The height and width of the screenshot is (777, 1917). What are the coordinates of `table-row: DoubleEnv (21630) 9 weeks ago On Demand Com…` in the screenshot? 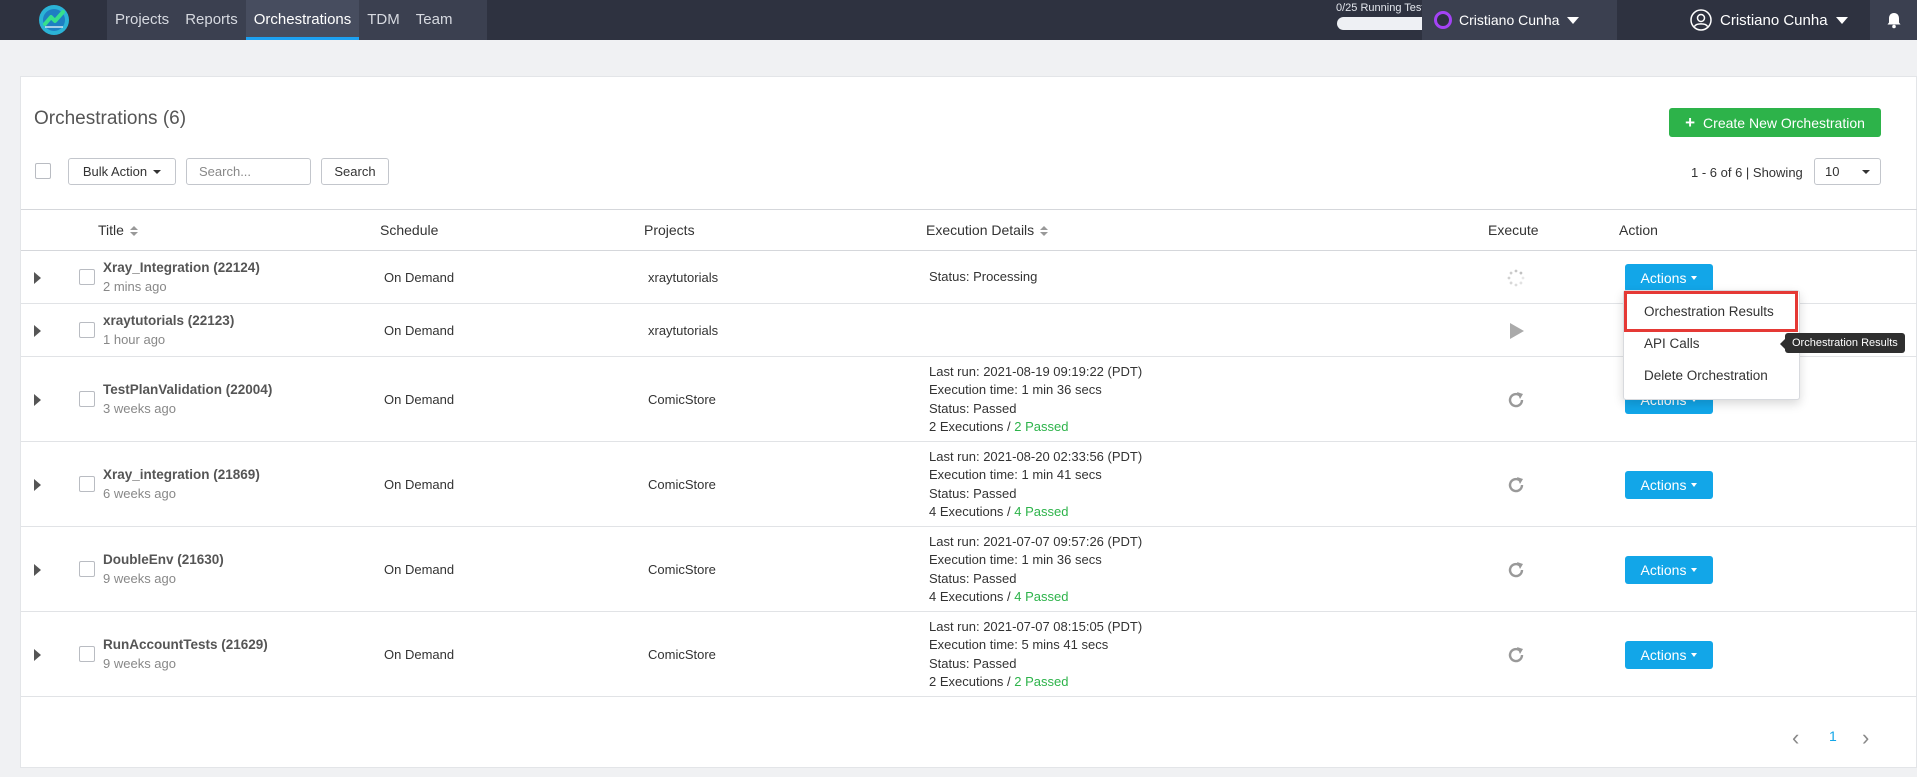 It's located at (969, 569).